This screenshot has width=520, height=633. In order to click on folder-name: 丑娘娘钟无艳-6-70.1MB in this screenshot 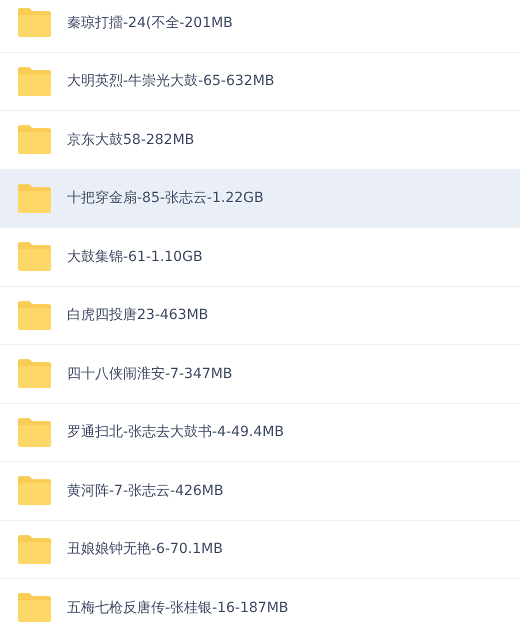, I will do `click(145, 549)`.